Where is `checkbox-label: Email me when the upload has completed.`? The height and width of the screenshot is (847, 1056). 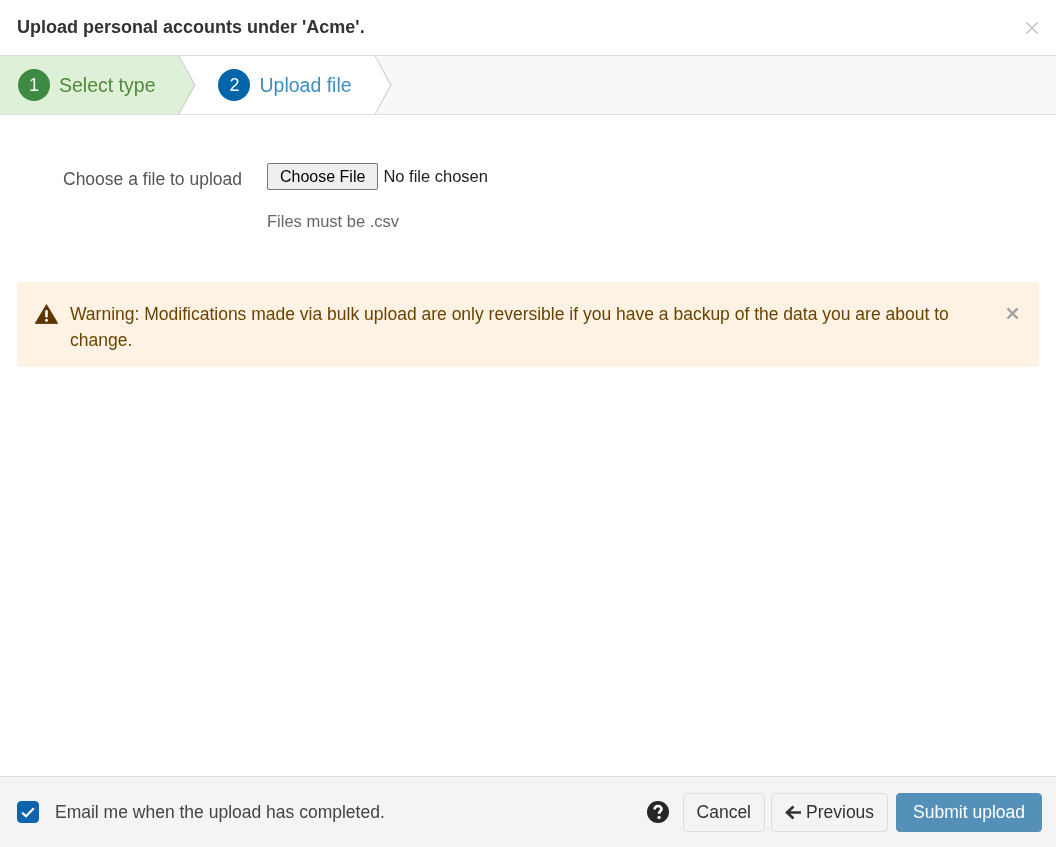 checkbox-label: Email me when the upload has completed. is located at coordinates (220, 812).